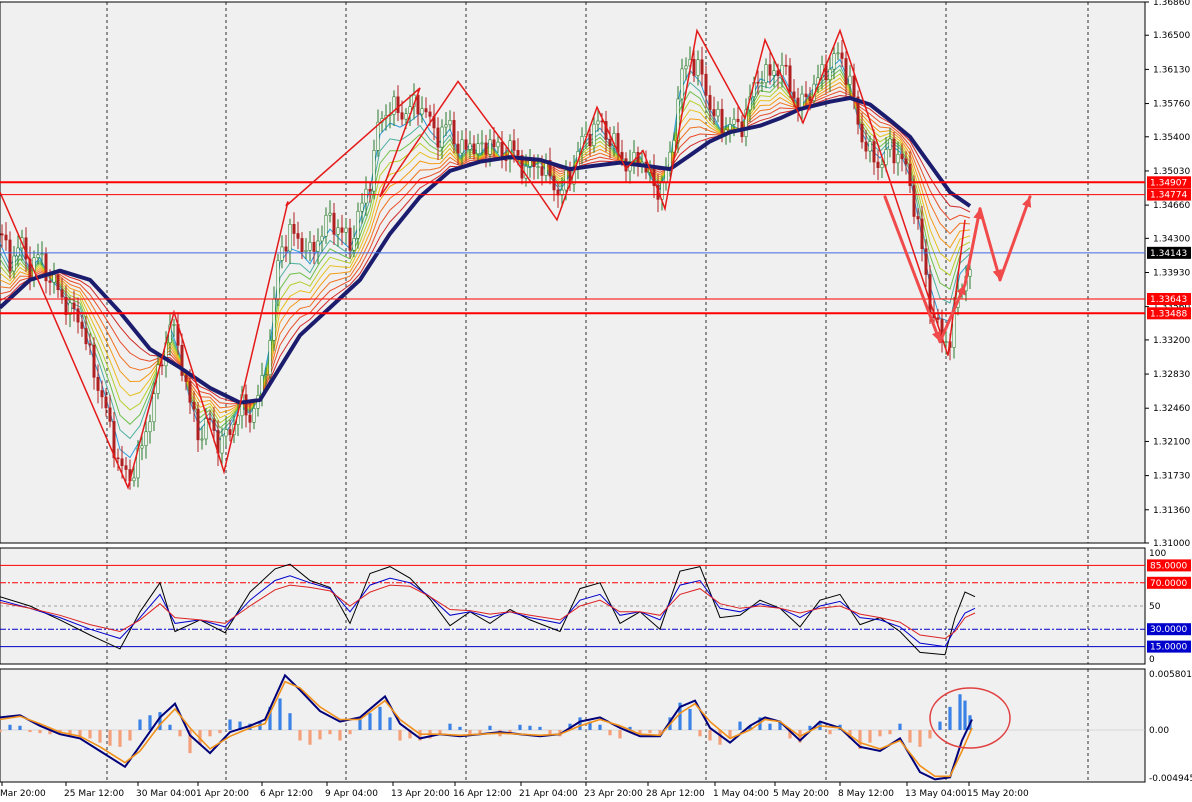 The image size is (1192, 802). I want to click on stoch-tick-label: 100, so click(1157, 554).